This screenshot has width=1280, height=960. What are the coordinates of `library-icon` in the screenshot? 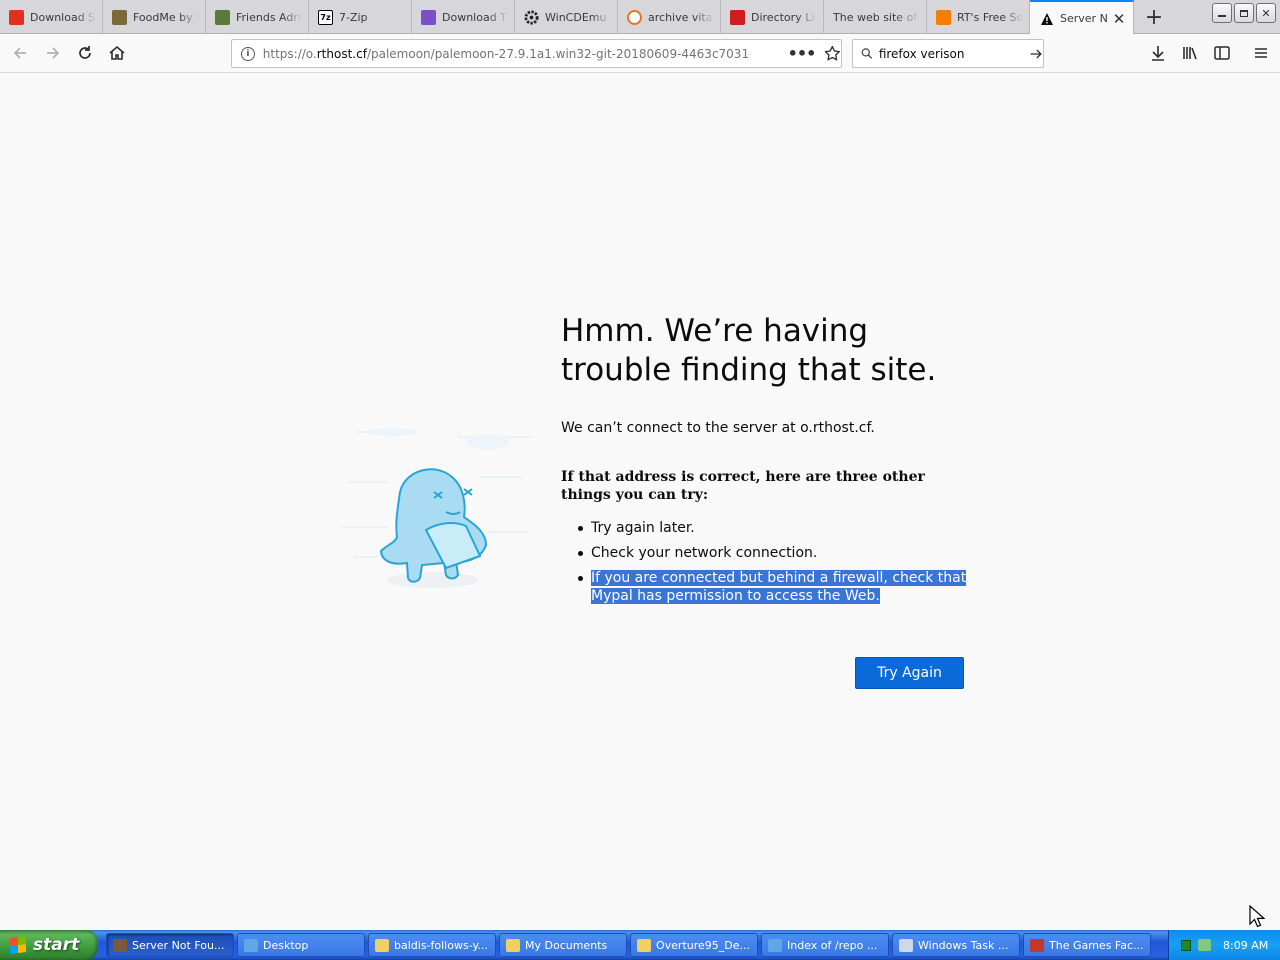 It's located at (1190, 53).